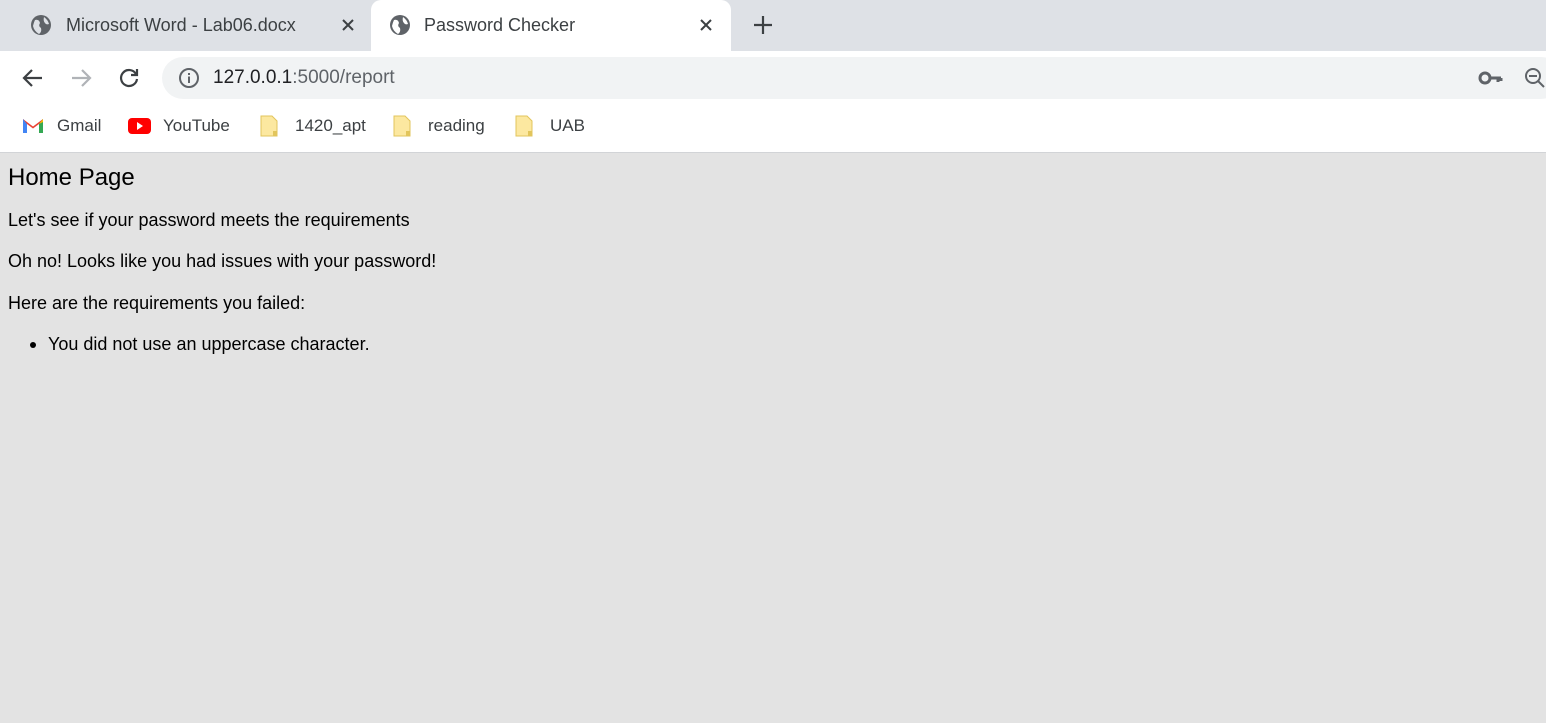 The width and height of the screenshot is (1546, 723). Describe the element at coordinates (209, 344) in the screenshot. I see `failure-text: You did not use an uppercase character.` at that location.